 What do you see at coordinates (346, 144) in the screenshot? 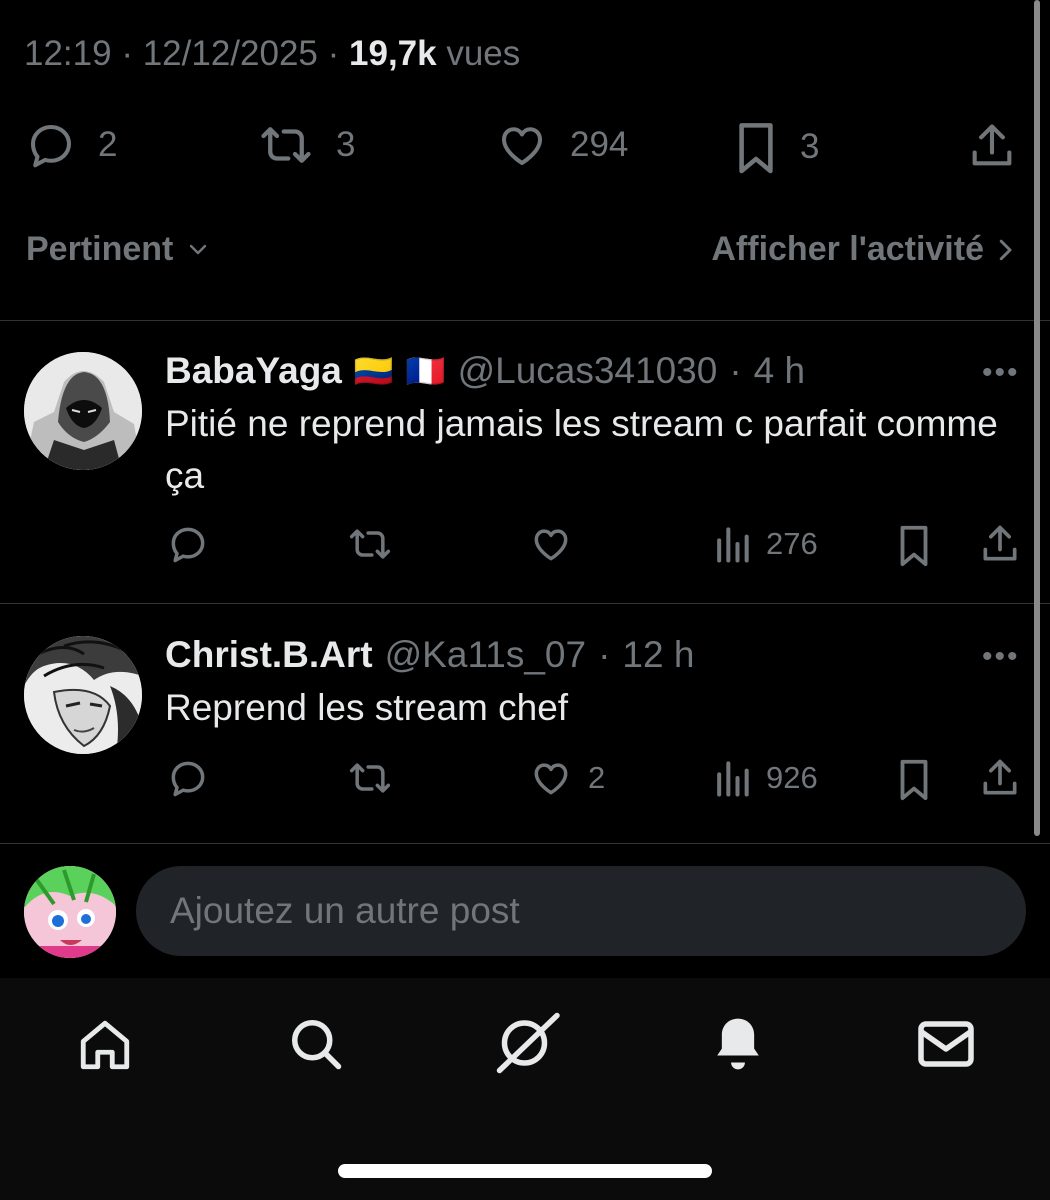
I see `repost-count: 3` at bounding box center [346, 144].